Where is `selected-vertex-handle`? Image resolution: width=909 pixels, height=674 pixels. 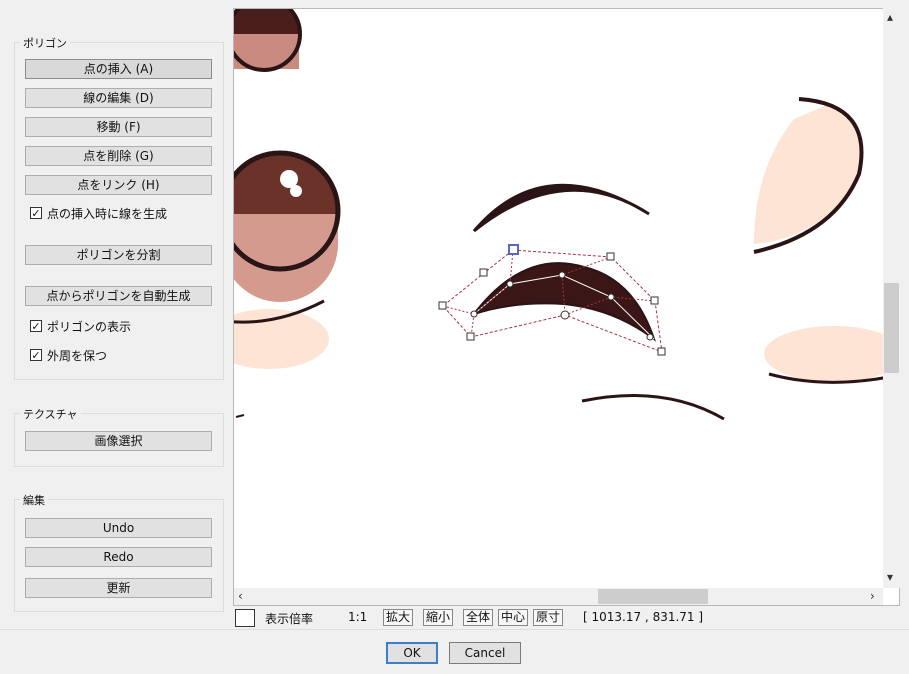 selected-vertex-handle is located at coordinates (513, 249).